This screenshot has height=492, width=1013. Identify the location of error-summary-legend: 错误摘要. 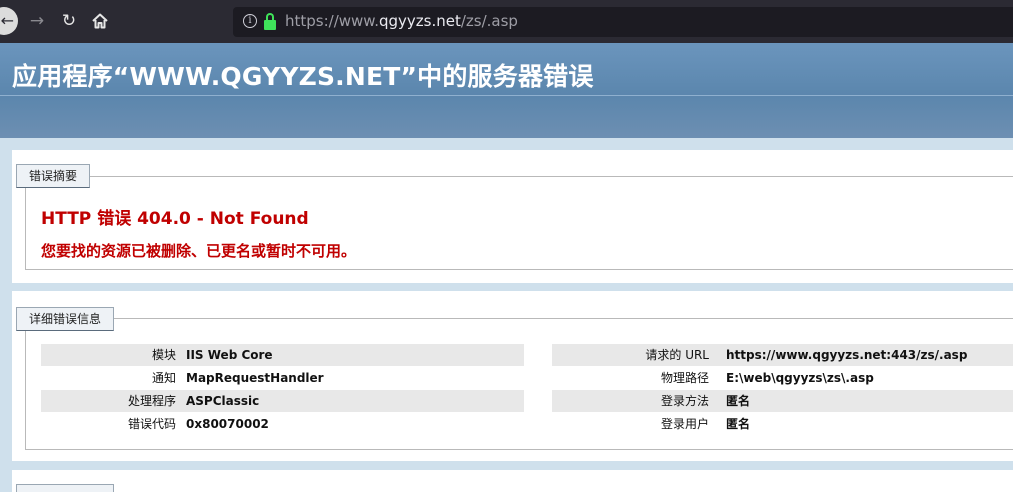
(53, 176).